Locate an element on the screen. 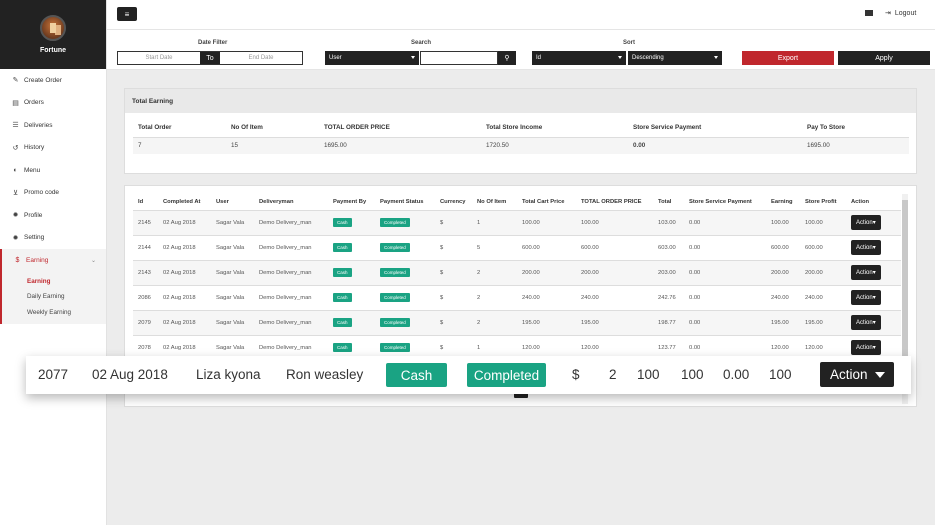 The height and width of the screenshot is (525, 935). sort-order-select: Descending is located at coordinates (675, 58).